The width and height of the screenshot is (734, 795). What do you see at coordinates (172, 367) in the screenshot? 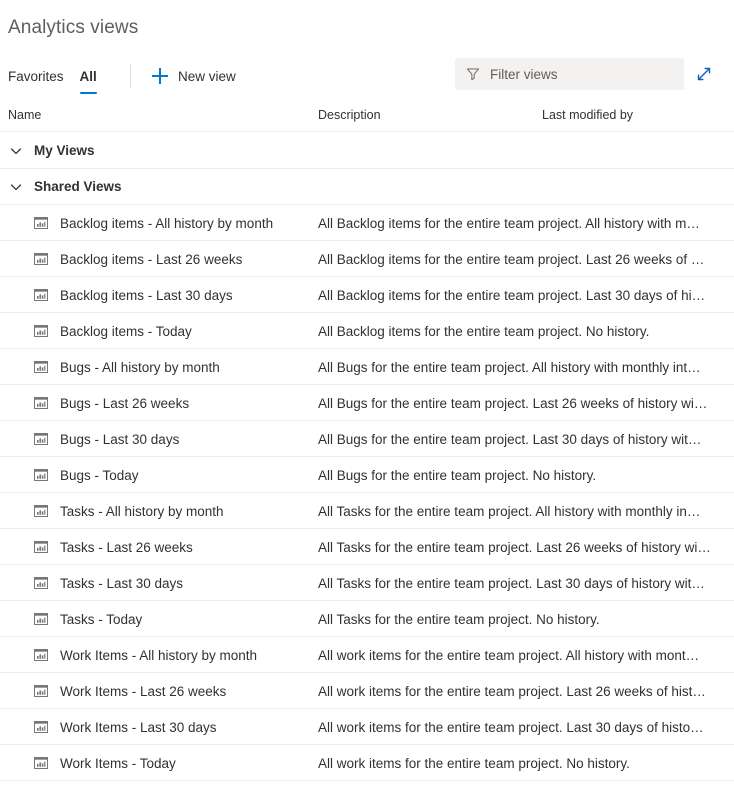
I see `row-name-cell: Bugs - All history by month` at bounding box center [172, 367].